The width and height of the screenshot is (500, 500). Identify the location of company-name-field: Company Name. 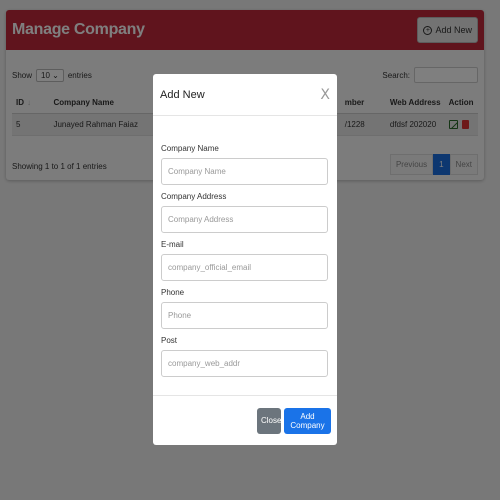
(245, 152).